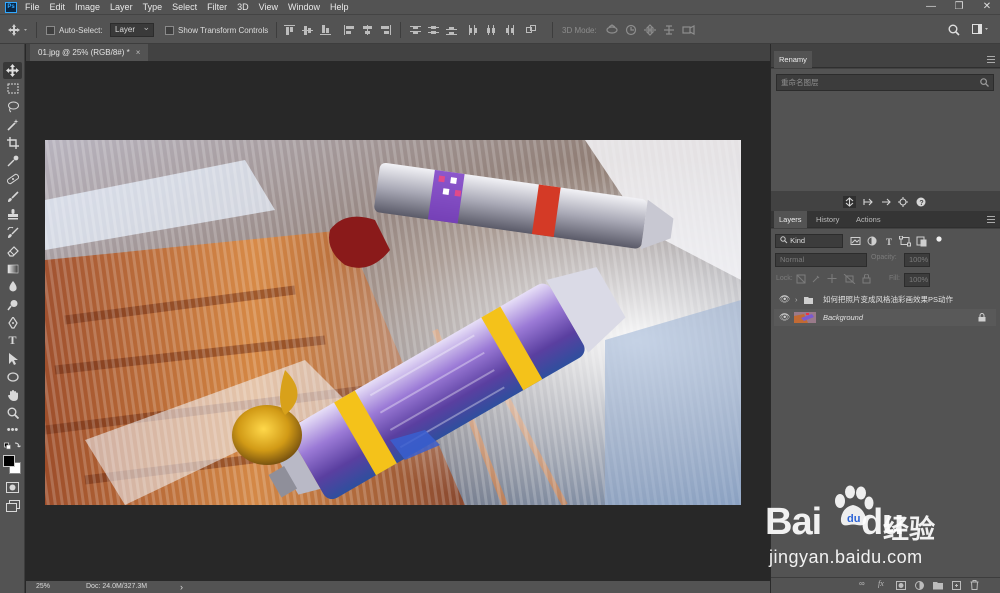 This screenshot has height=593, width=1000. What do you see at coordinates (959, 7) in the screenshot?
I see `restore-button: ❐` at bounding box center [959, 7].